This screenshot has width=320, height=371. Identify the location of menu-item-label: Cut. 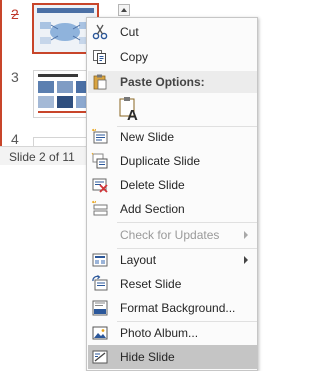
(129, 32).